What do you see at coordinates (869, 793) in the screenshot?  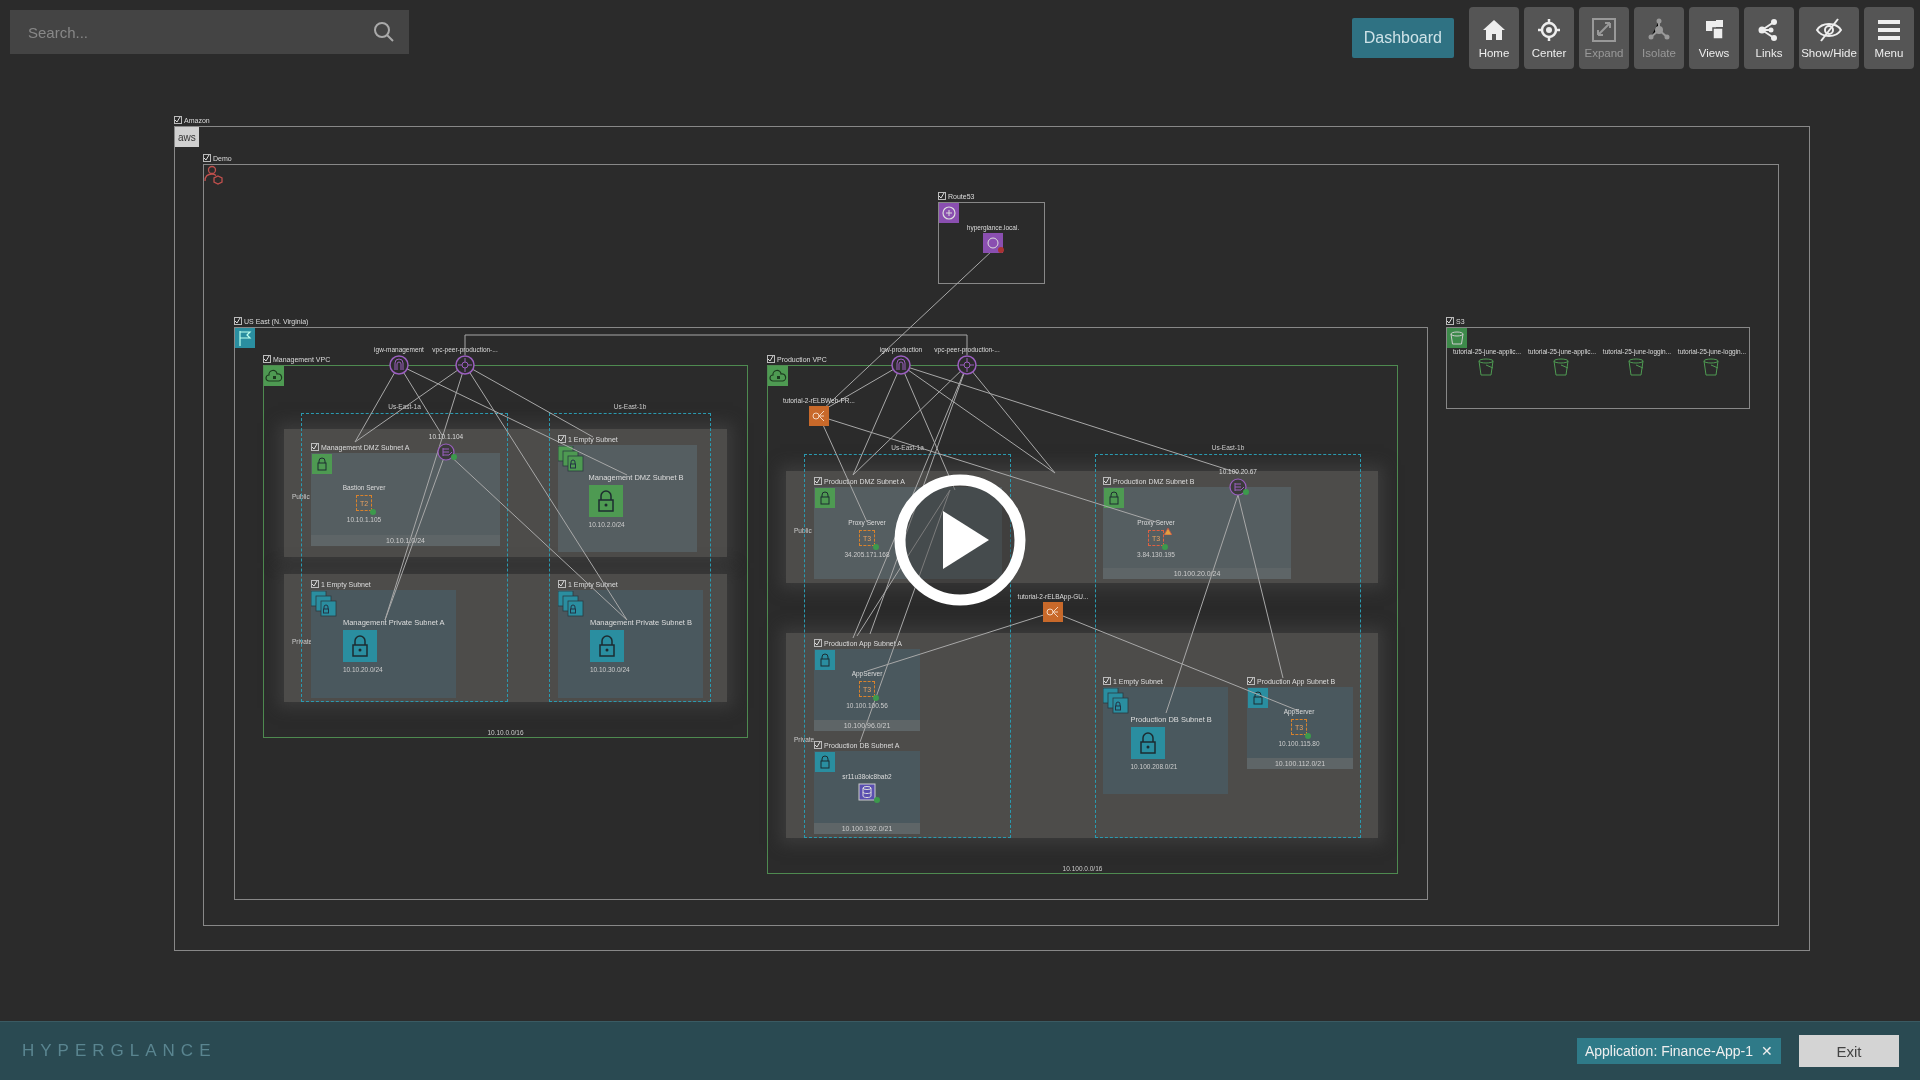 I see `database-icon` at bounding box center [869, 793].